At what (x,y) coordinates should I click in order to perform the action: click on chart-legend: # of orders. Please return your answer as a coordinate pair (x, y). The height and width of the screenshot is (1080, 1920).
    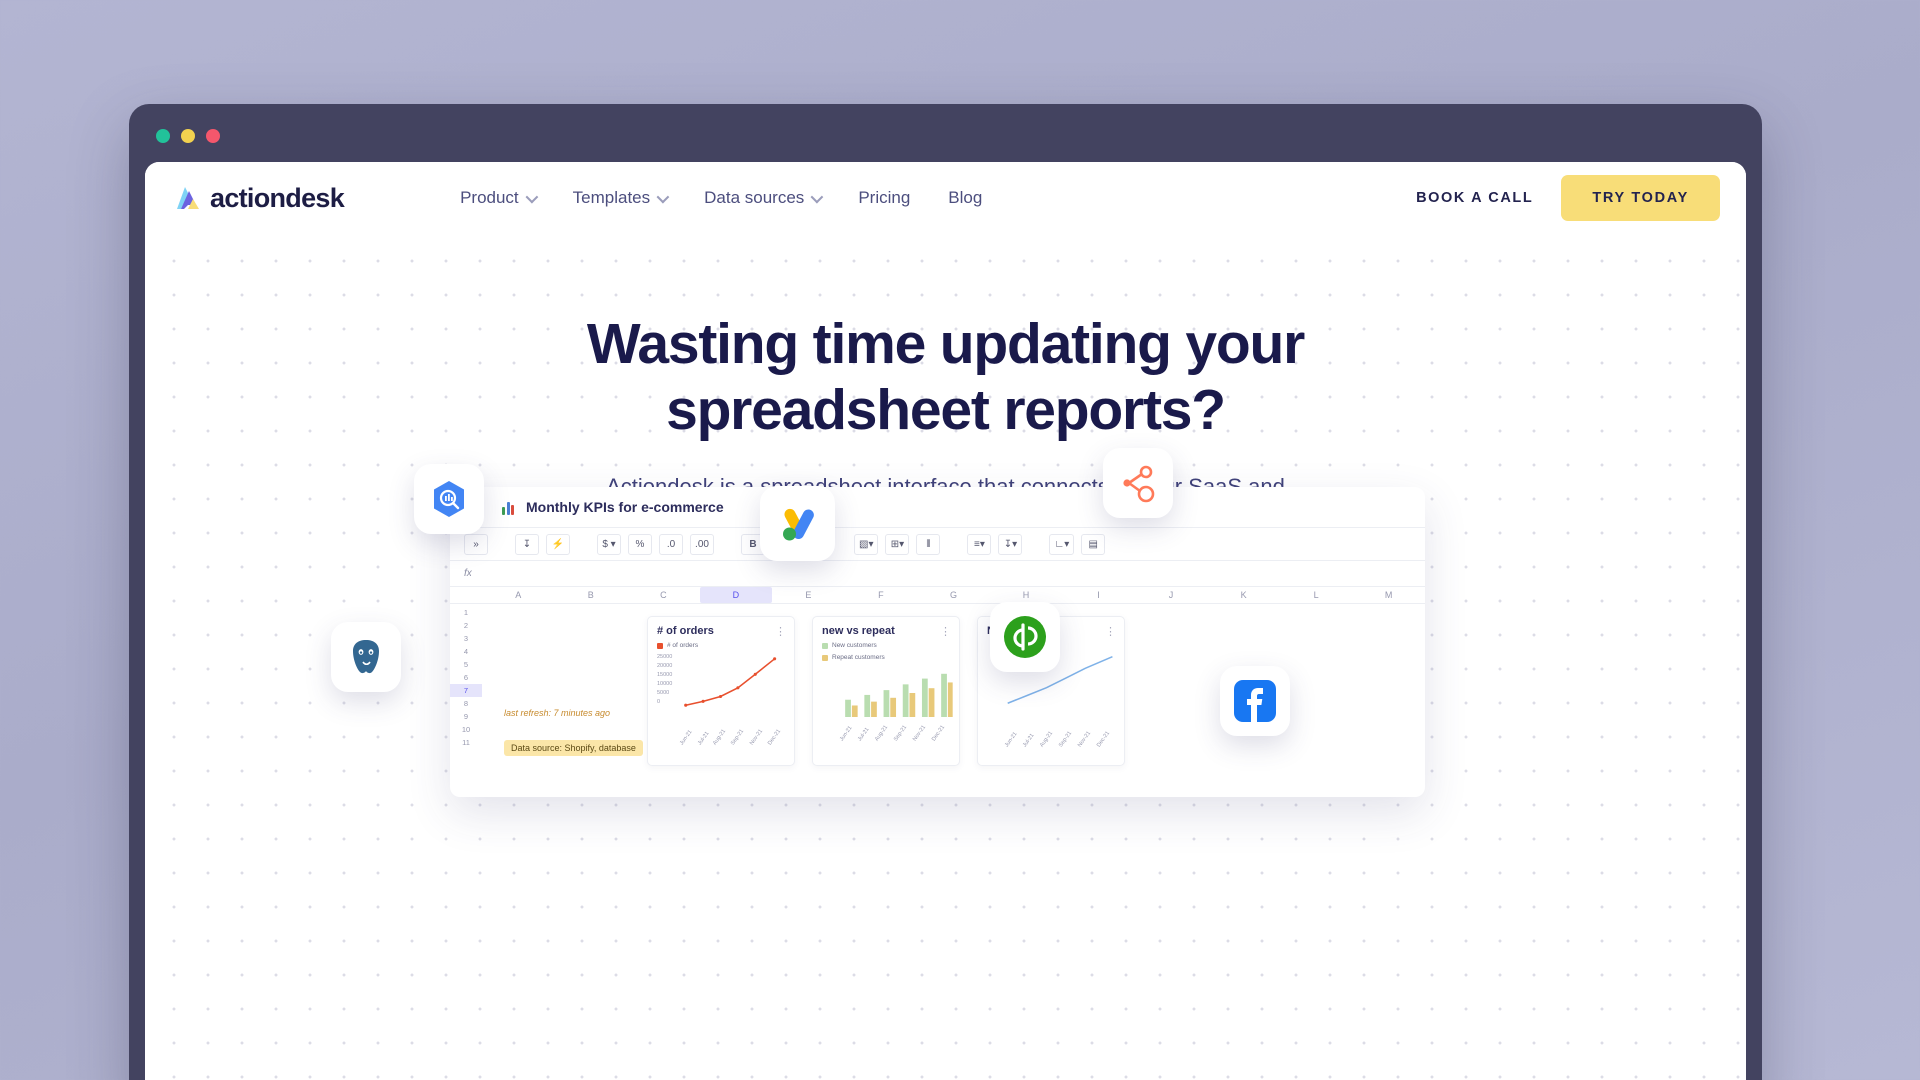
    Looking at the image, I should click on (721, 645).